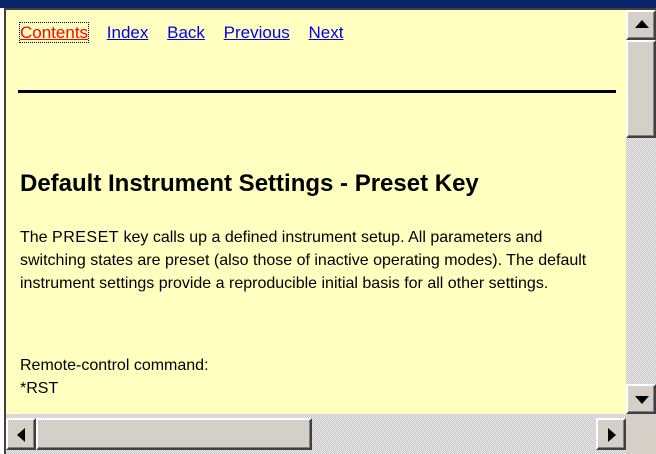 The width and height of the screenshot is (656, 454). I want to click on scroll-down-button, so click(641, 399).